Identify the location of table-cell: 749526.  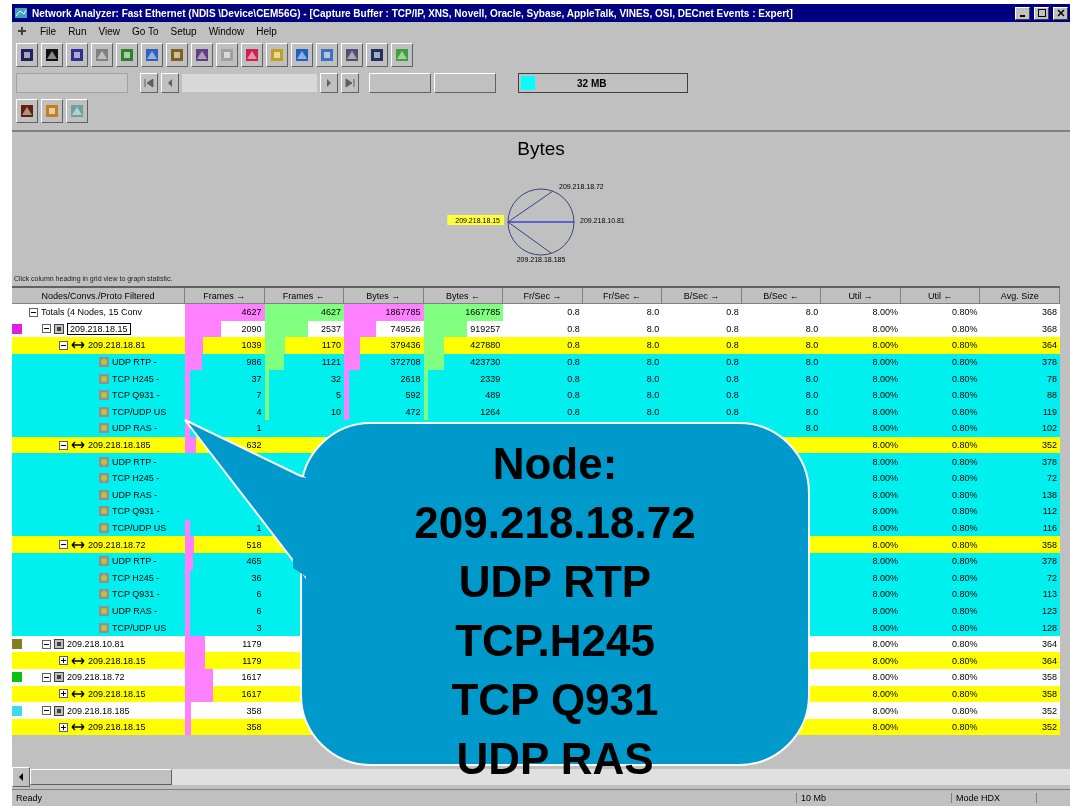
(405, 328).